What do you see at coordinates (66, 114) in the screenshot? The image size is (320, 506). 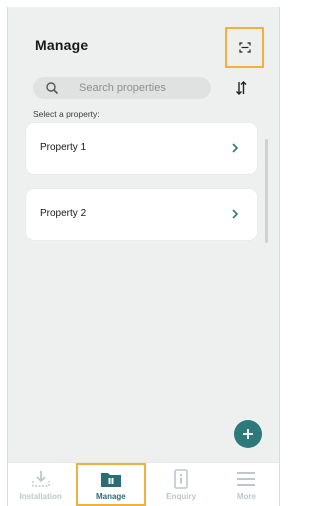 I see `select-property-label: Select a property:` at bounding box center [66, 114].